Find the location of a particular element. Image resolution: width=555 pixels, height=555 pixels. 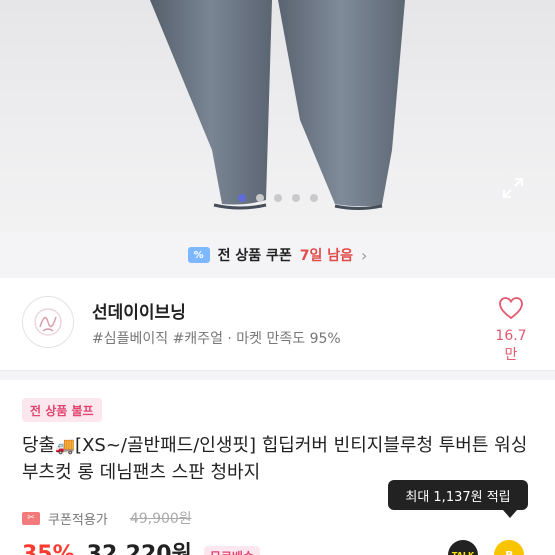

coupon-price-row: ✂ 쿠폰적용가 49,900원 is located at coordinates (107, 518).